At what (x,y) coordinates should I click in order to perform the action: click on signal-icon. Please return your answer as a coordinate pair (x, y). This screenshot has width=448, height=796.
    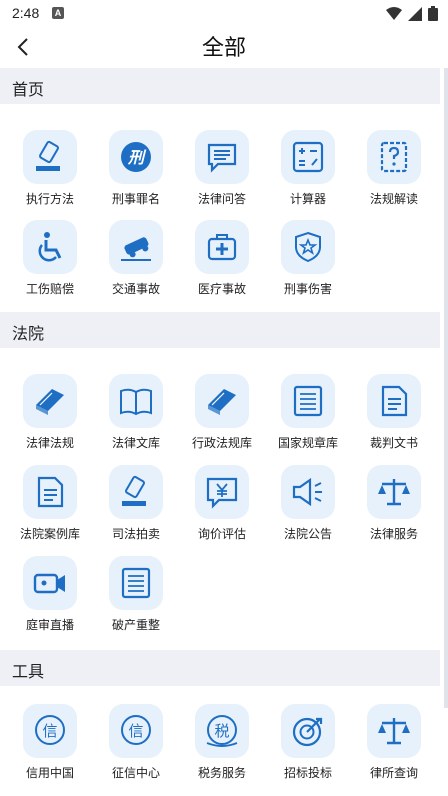
    Looking at the image, I should click on (415, 13).